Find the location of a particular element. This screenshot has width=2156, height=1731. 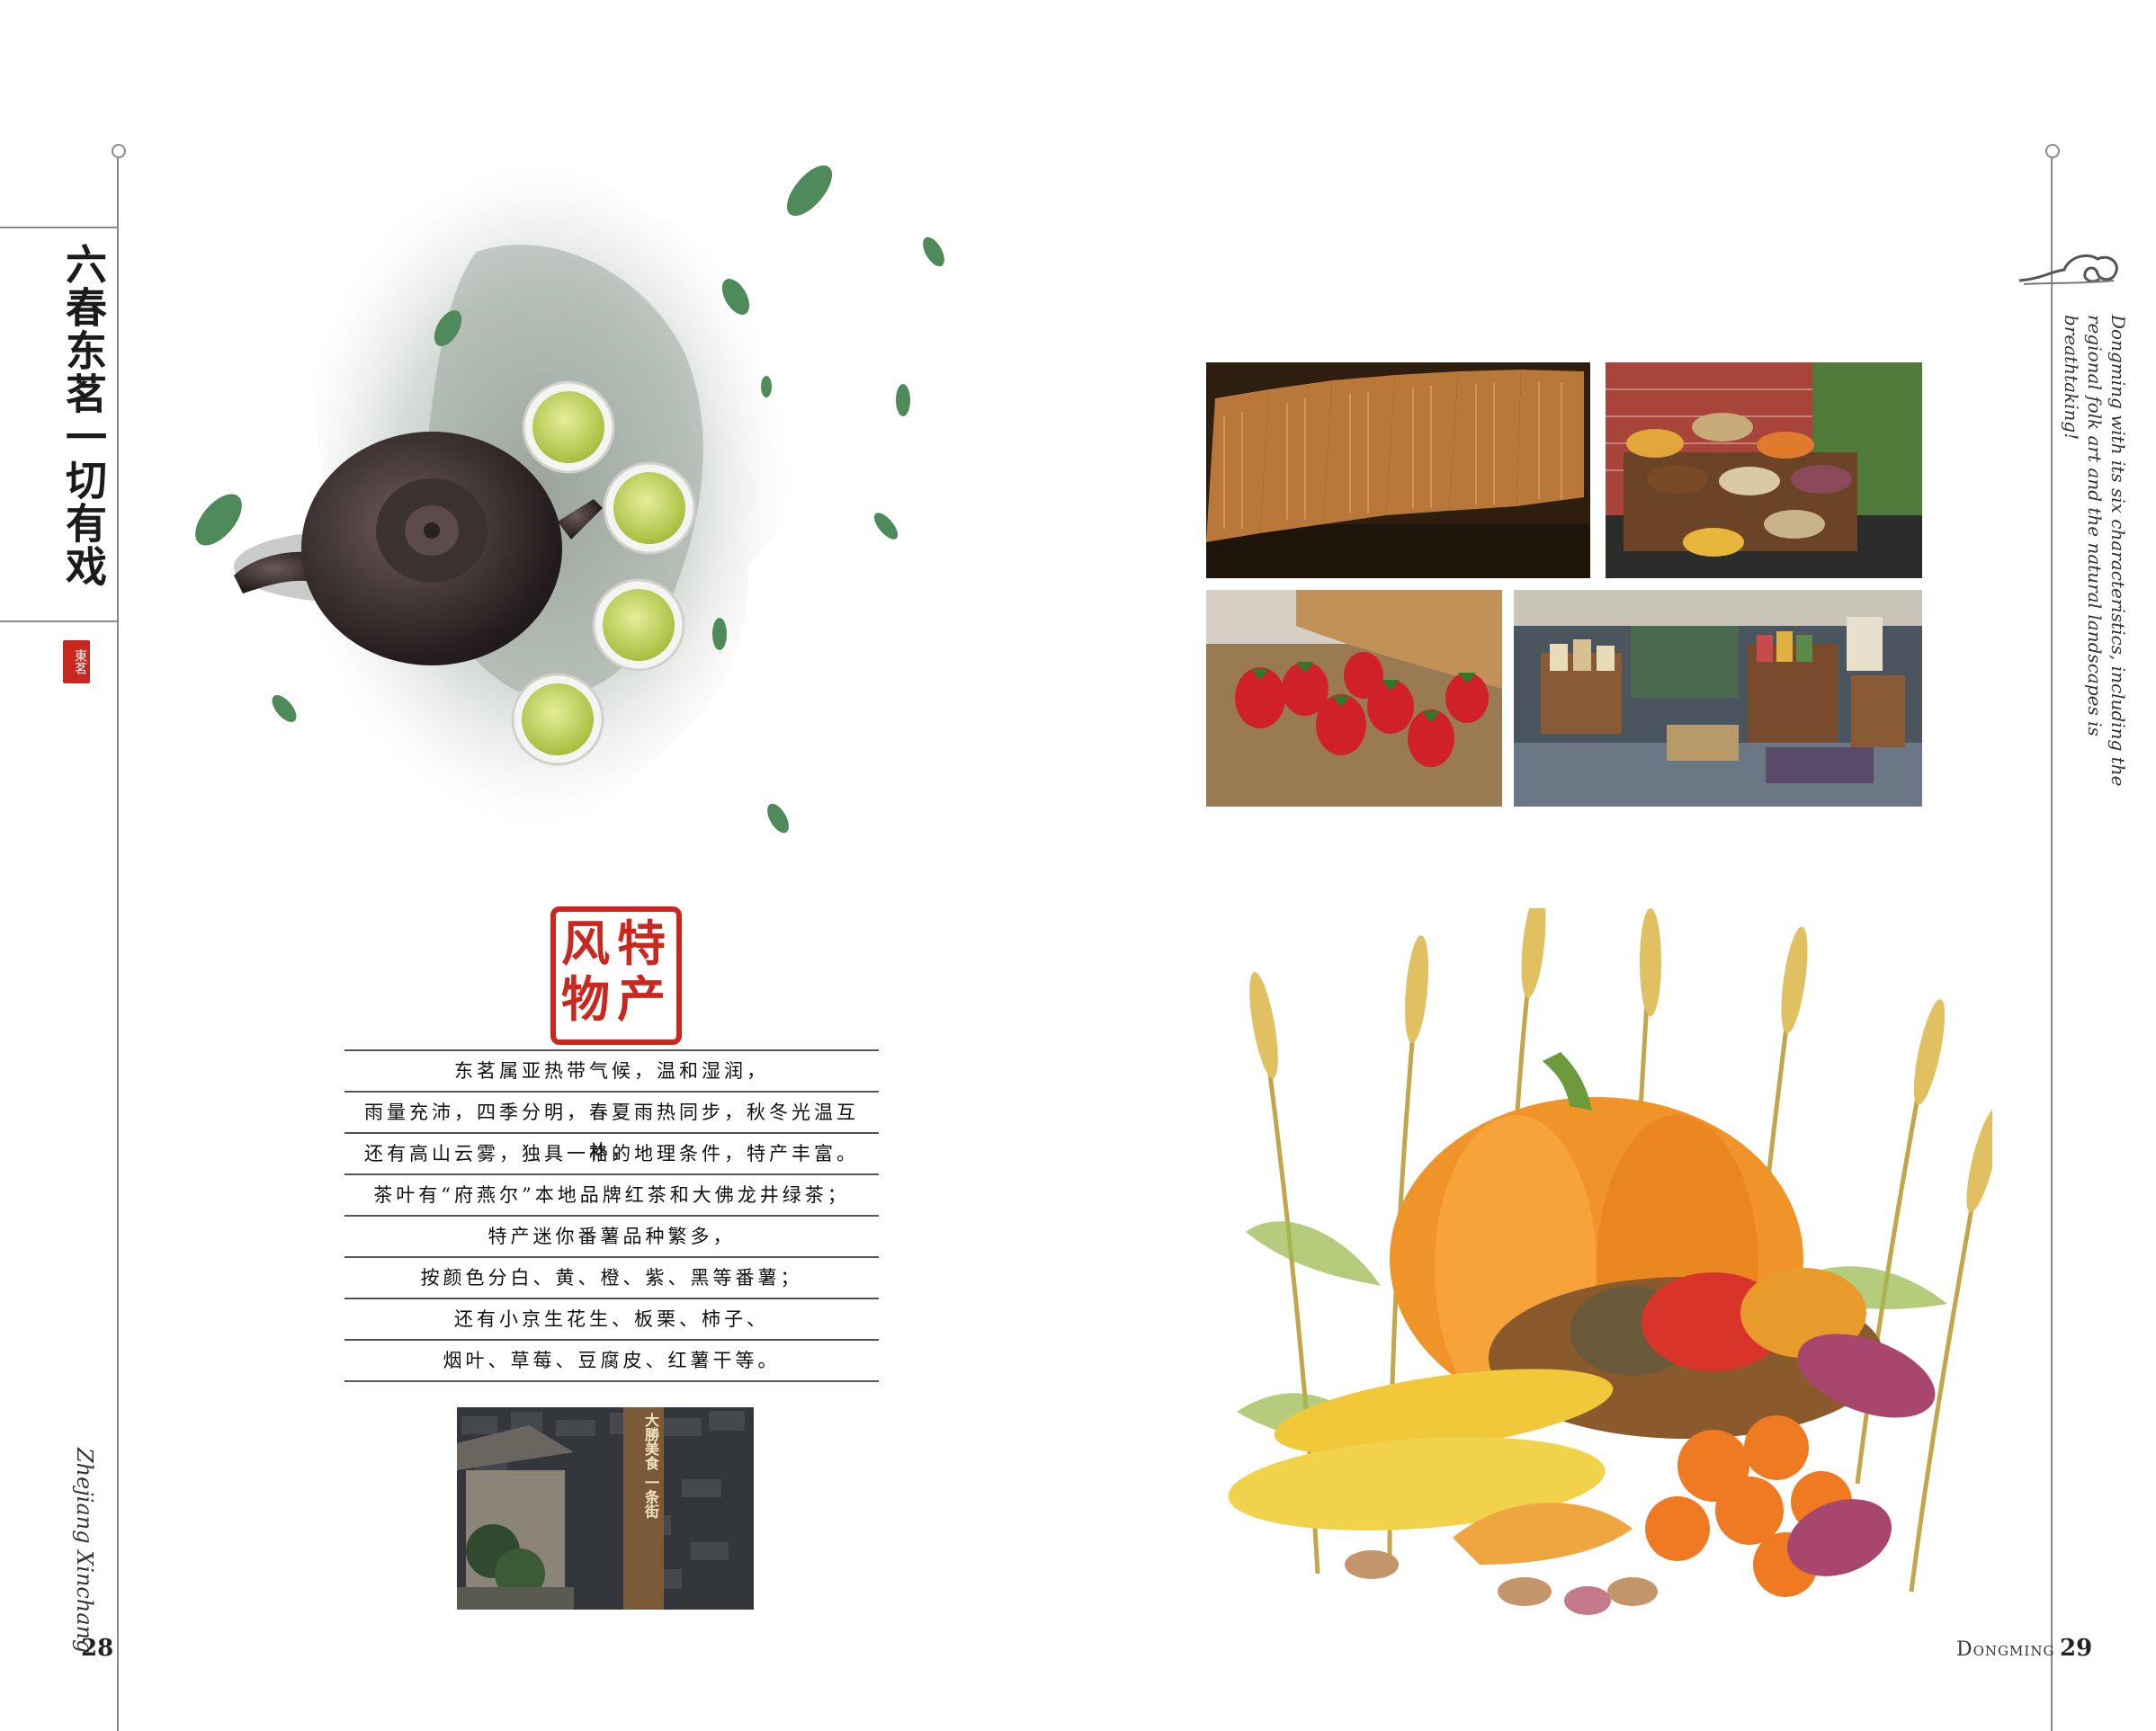

left-margin-rule is located at coordinates (118, 942).